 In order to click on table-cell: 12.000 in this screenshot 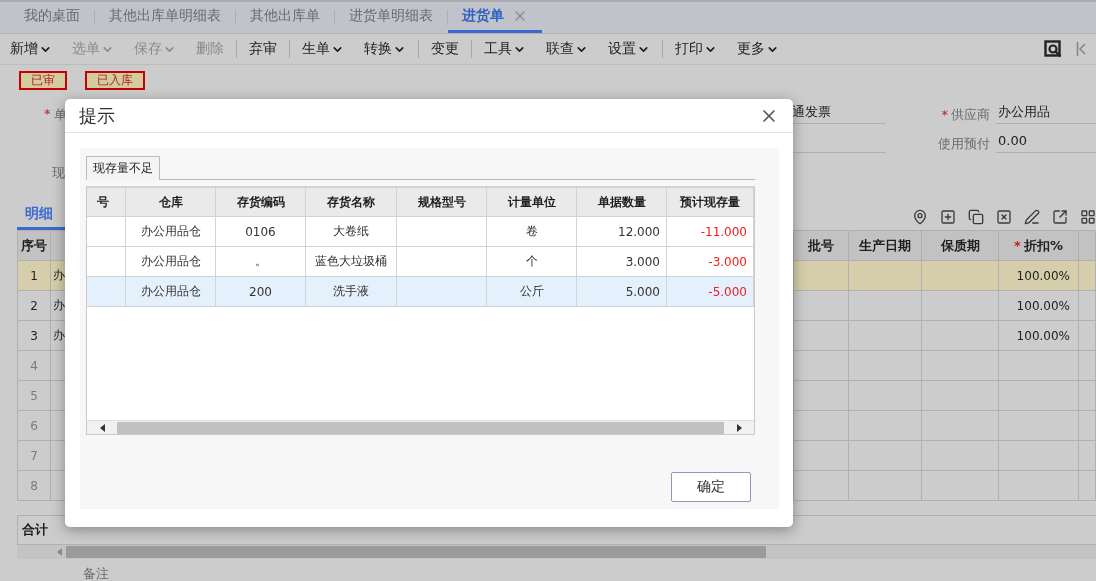, I will do `click(622, 232)`.